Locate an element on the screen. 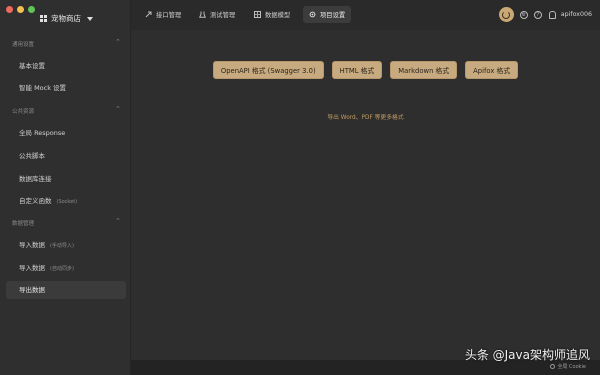  window-controls is located at coordinates (20, 9).